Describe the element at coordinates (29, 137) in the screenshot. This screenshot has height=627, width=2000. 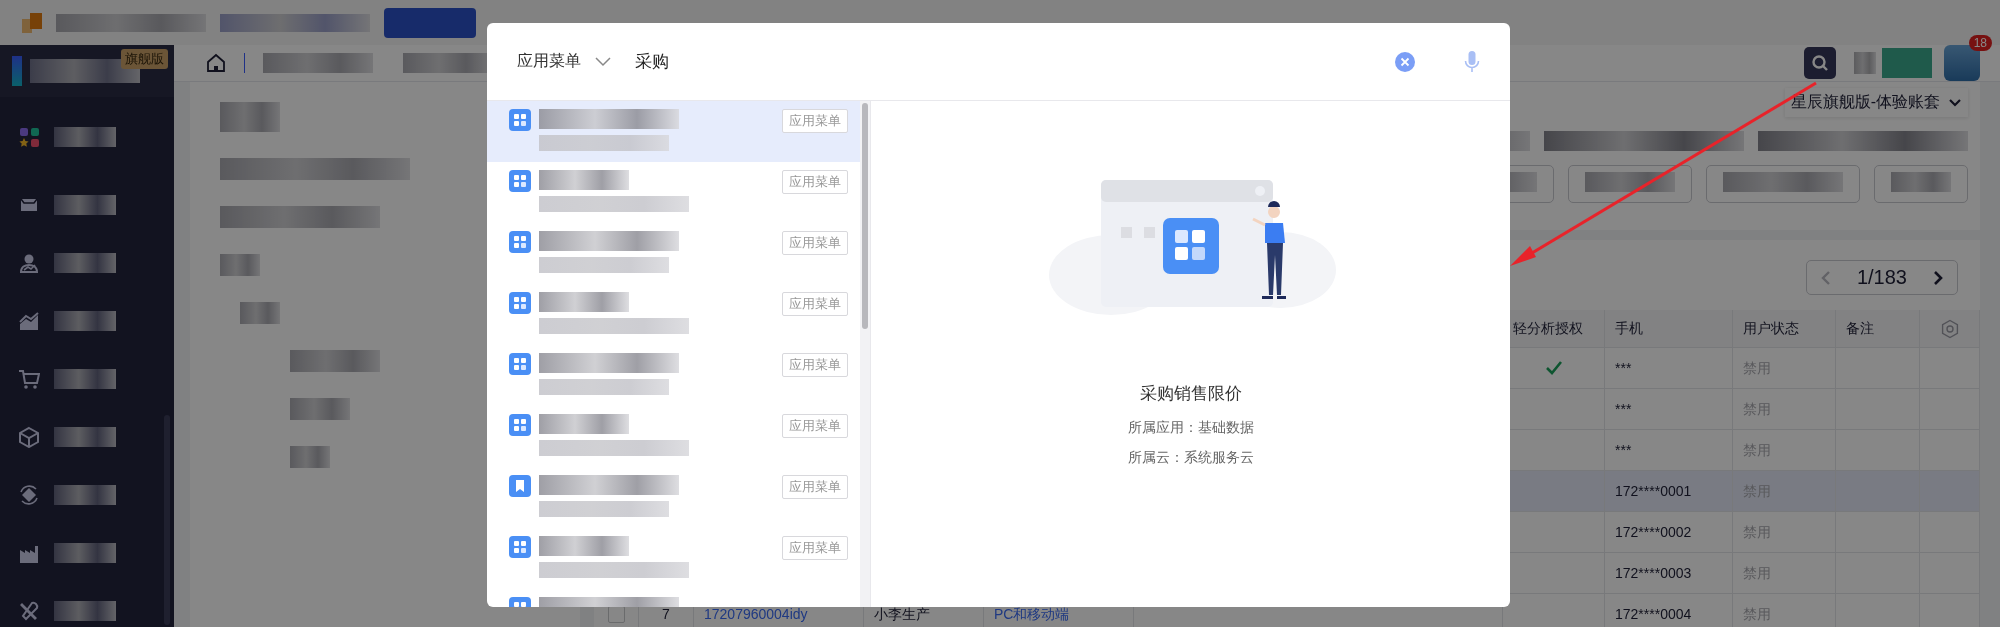
I see `apps-icon` at that location.